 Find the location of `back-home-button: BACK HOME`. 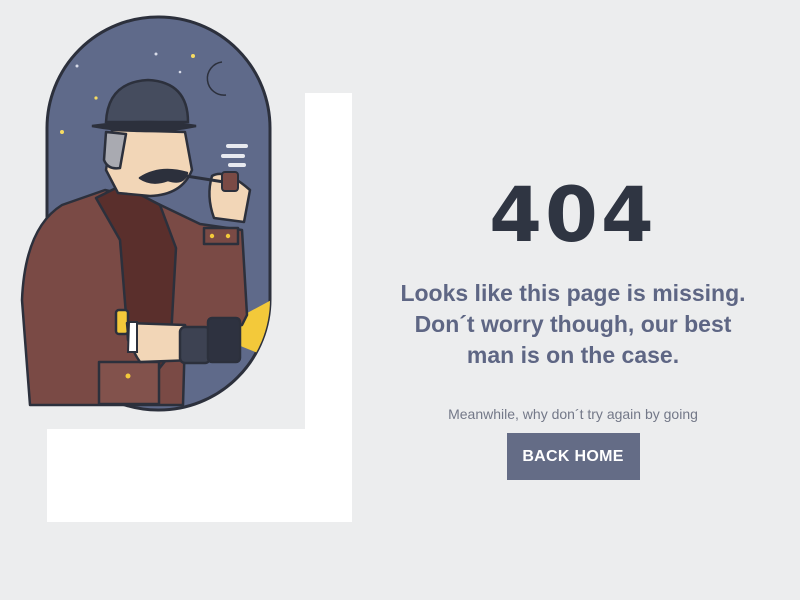

back-home-button: BACK HOME is located at coordinates (573, 456).